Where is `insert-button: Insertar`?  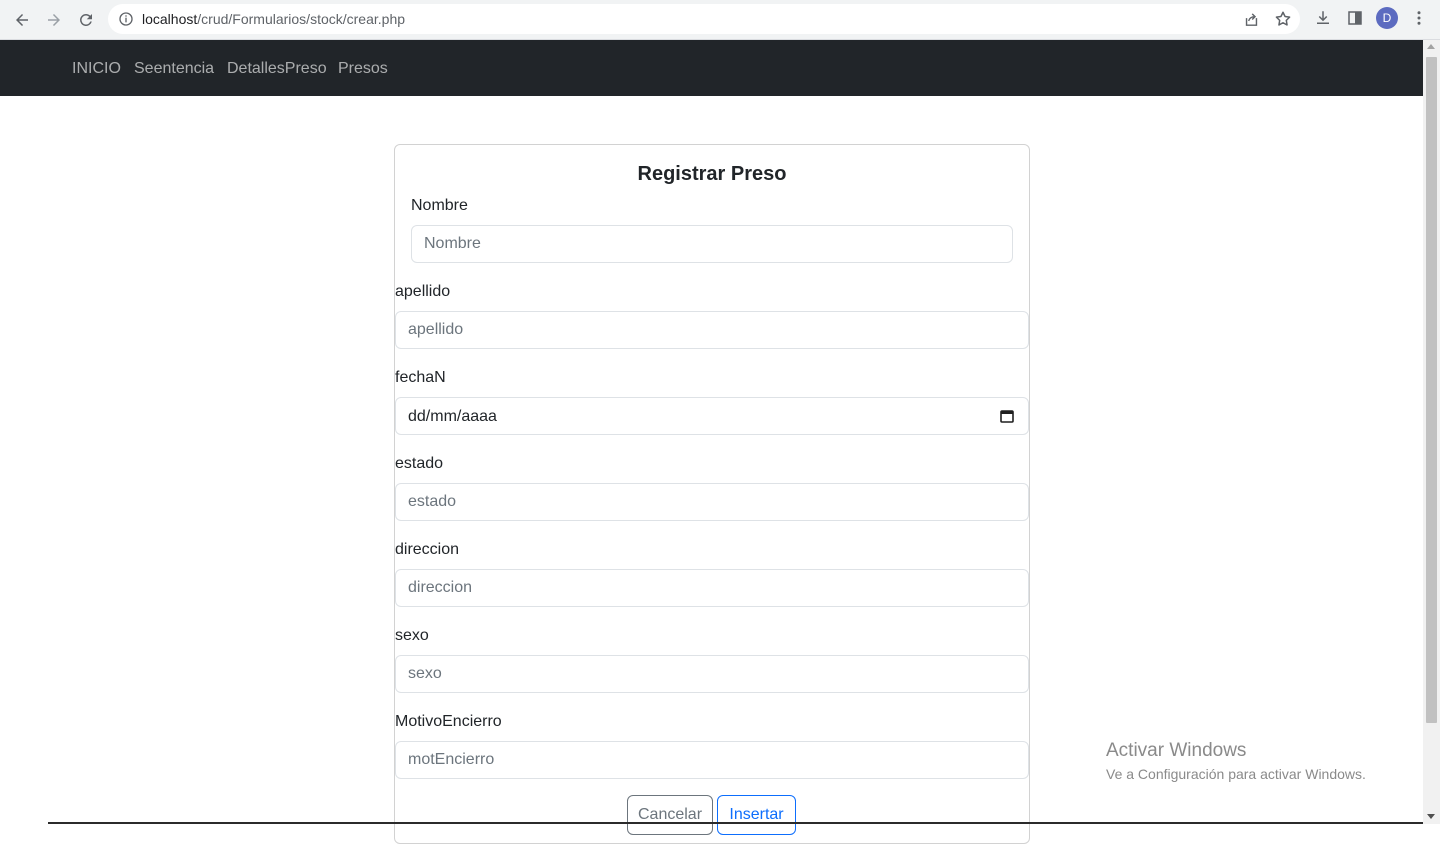 insert-button: Insertar is located at coordinates (756, 815).